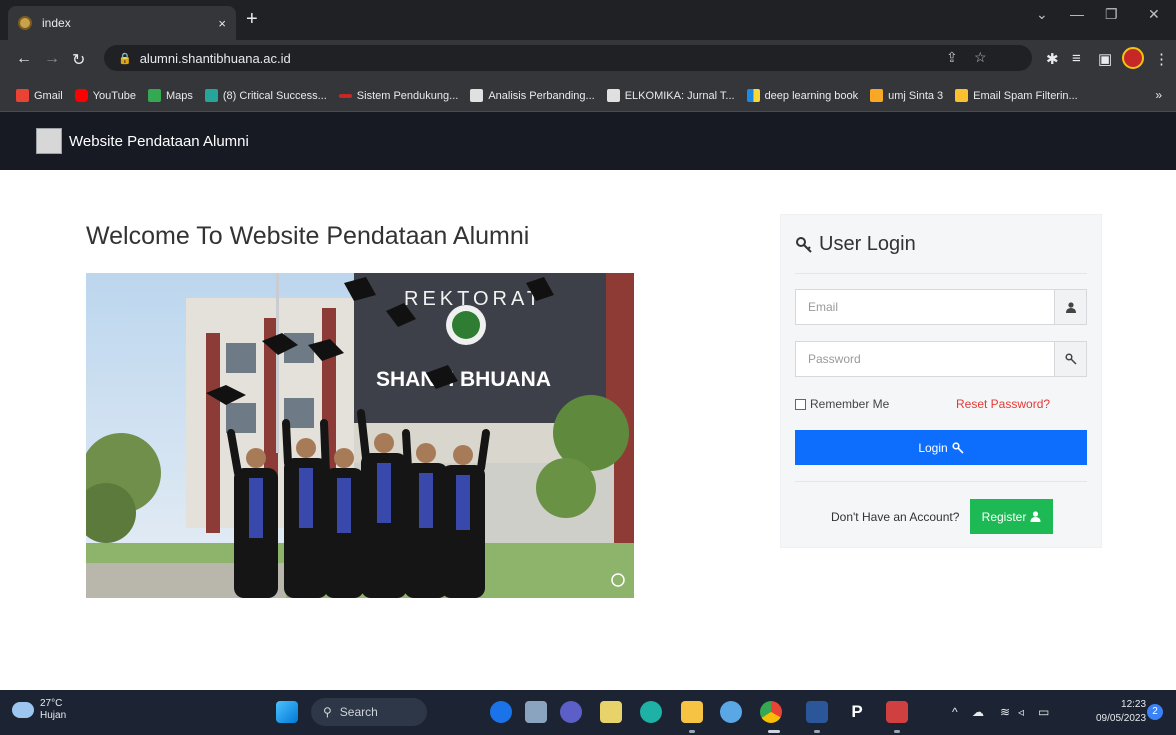 The width and height of the screenshot is (1176, 735). I want to click on bookmark-youtube: YouTube, so click(105, 95).